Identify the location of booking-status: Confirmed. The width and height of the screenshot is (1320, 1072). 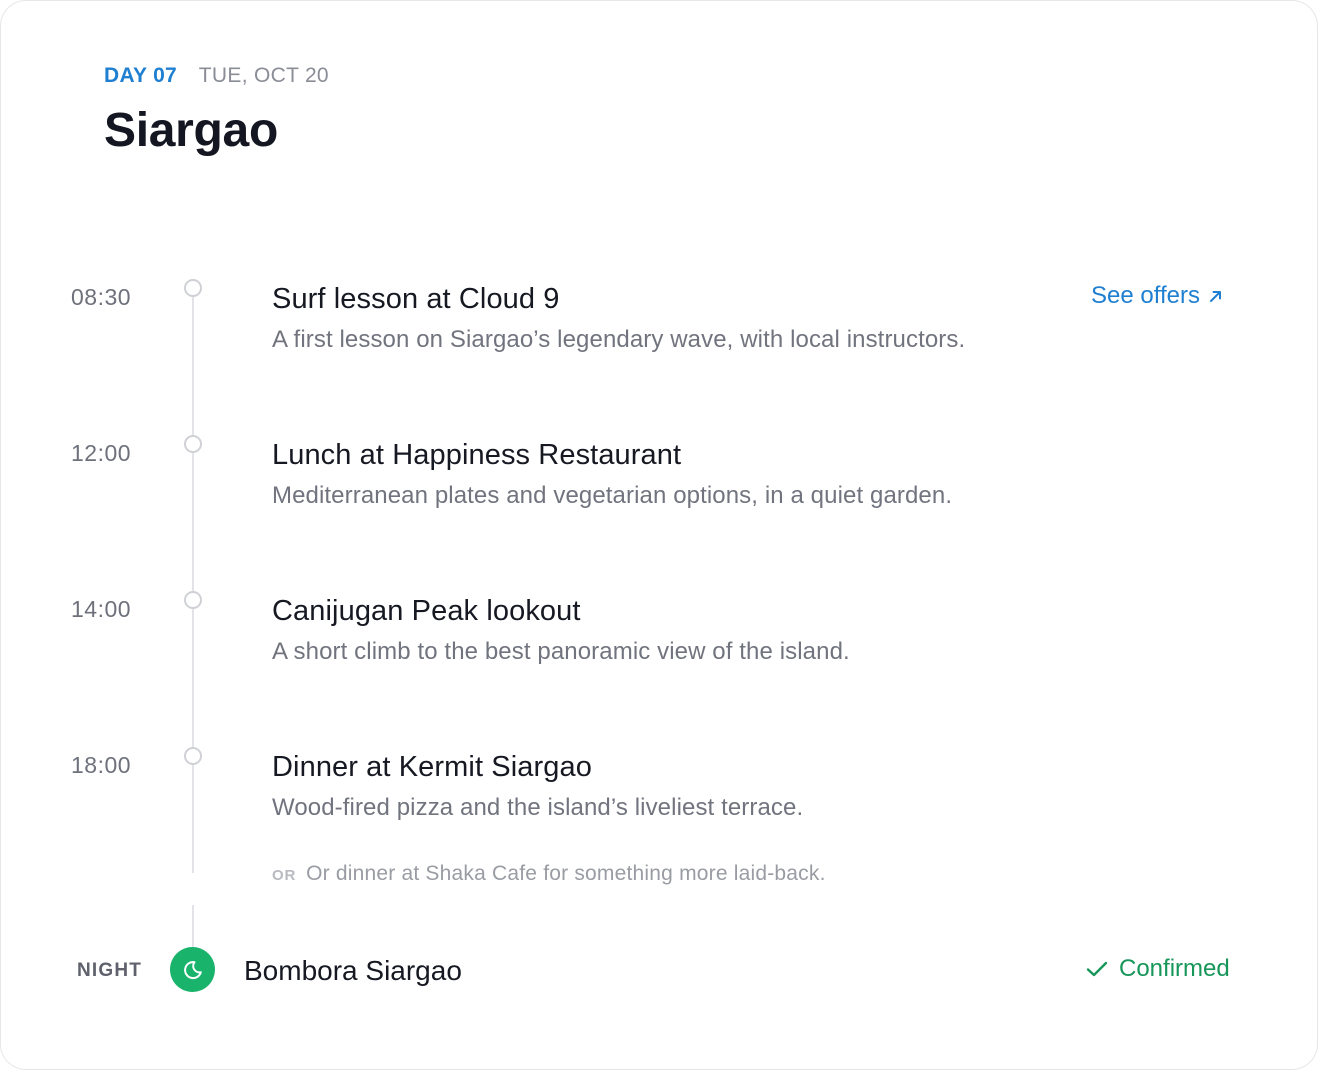
(1157, 969).